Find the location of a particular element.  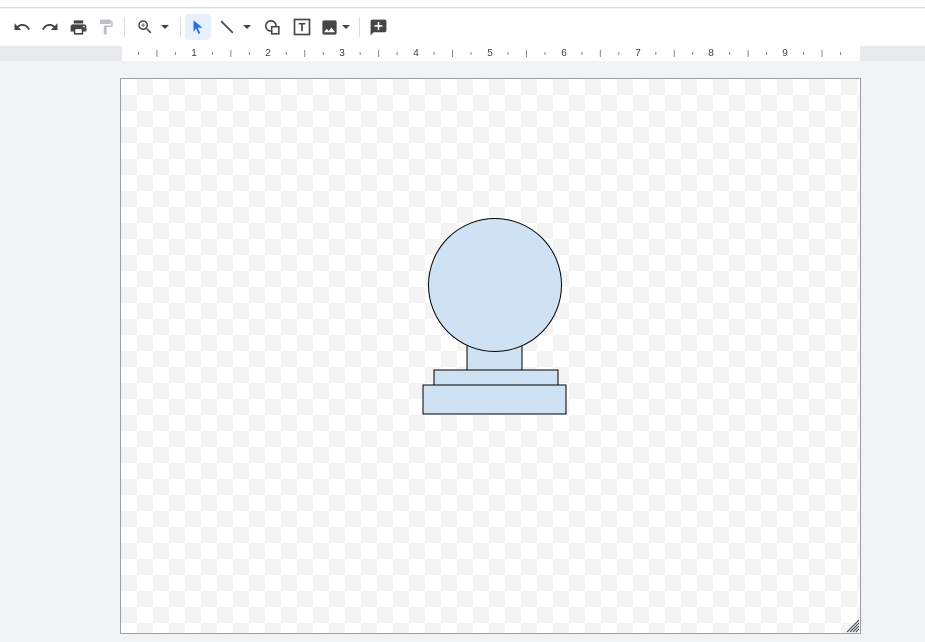

text-box-icon is located at coordinates (302, 27).